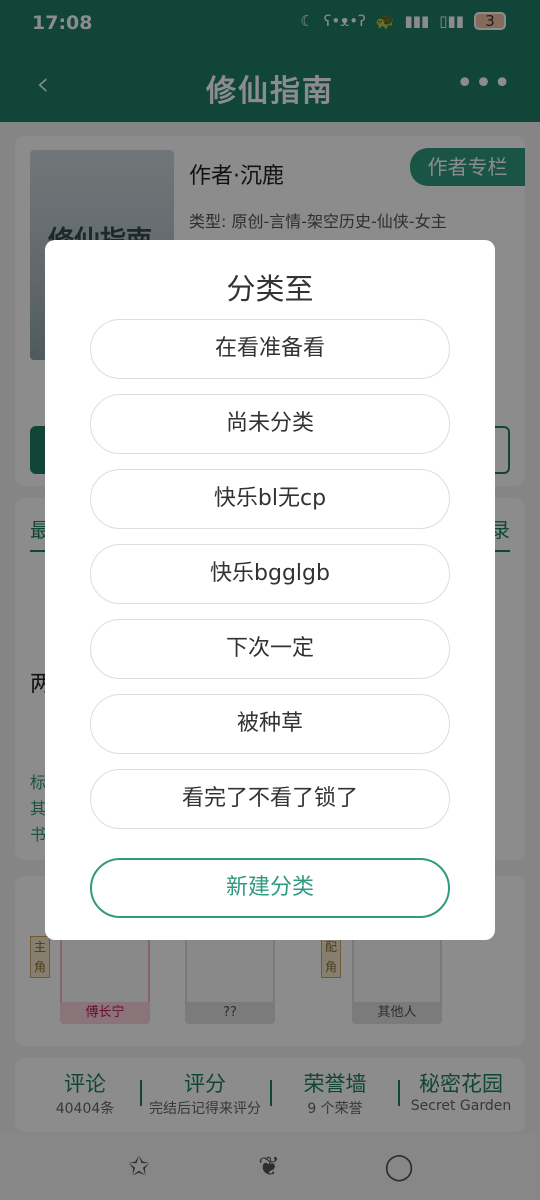 The height and width of the screenshot is (1200, 540). I want to click on dialog-title: 分类至, so click(270, 289).